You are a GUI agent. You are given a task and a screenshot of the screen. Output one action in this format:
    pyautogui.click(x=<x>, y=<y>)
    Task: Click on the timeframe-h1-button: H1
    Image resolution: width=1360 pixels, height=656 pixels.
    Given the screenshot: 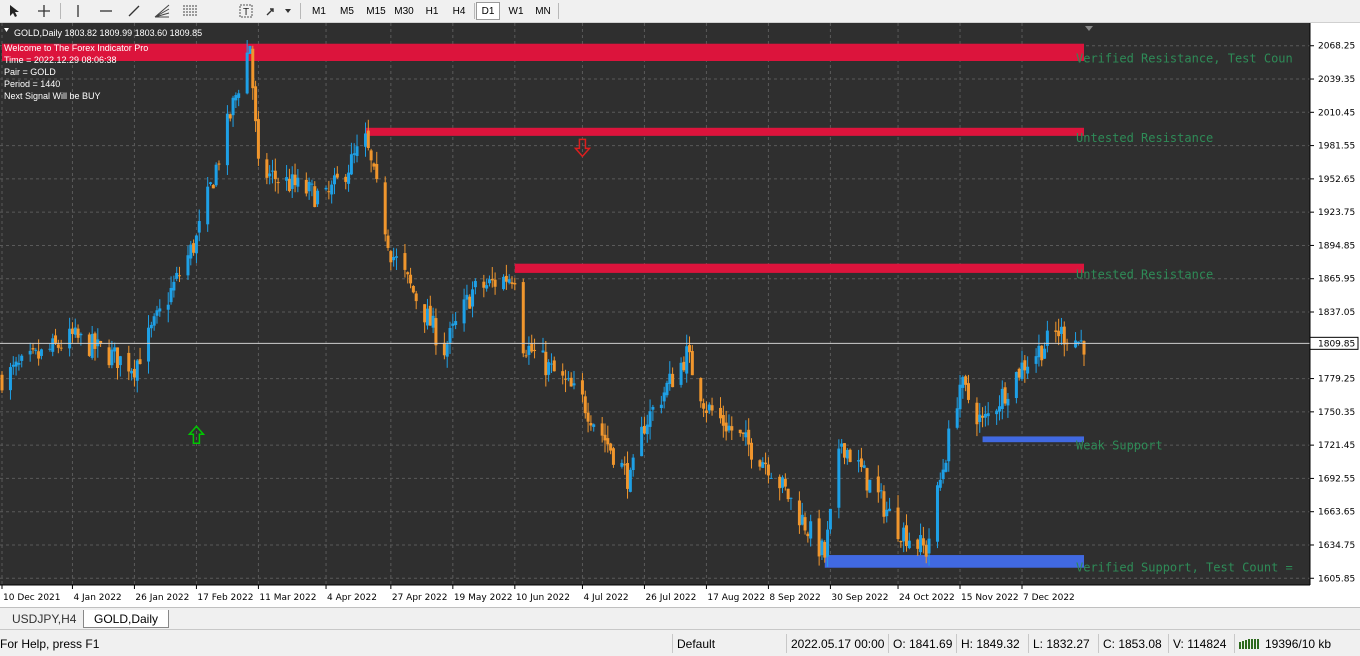 What is the action you would take?
    pyautogui.click(x=432, y=11)
    